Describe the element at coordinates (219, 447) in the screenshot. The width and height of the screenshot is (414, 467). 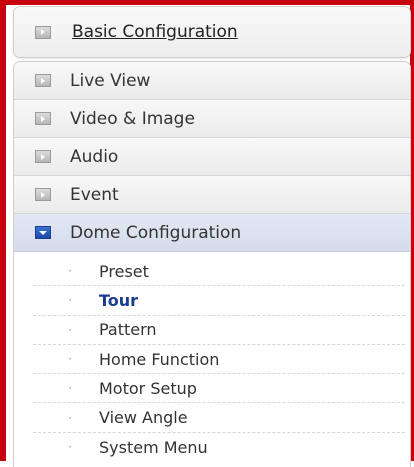
I see `submenu-item-system-menu: · System Menu` at that location.